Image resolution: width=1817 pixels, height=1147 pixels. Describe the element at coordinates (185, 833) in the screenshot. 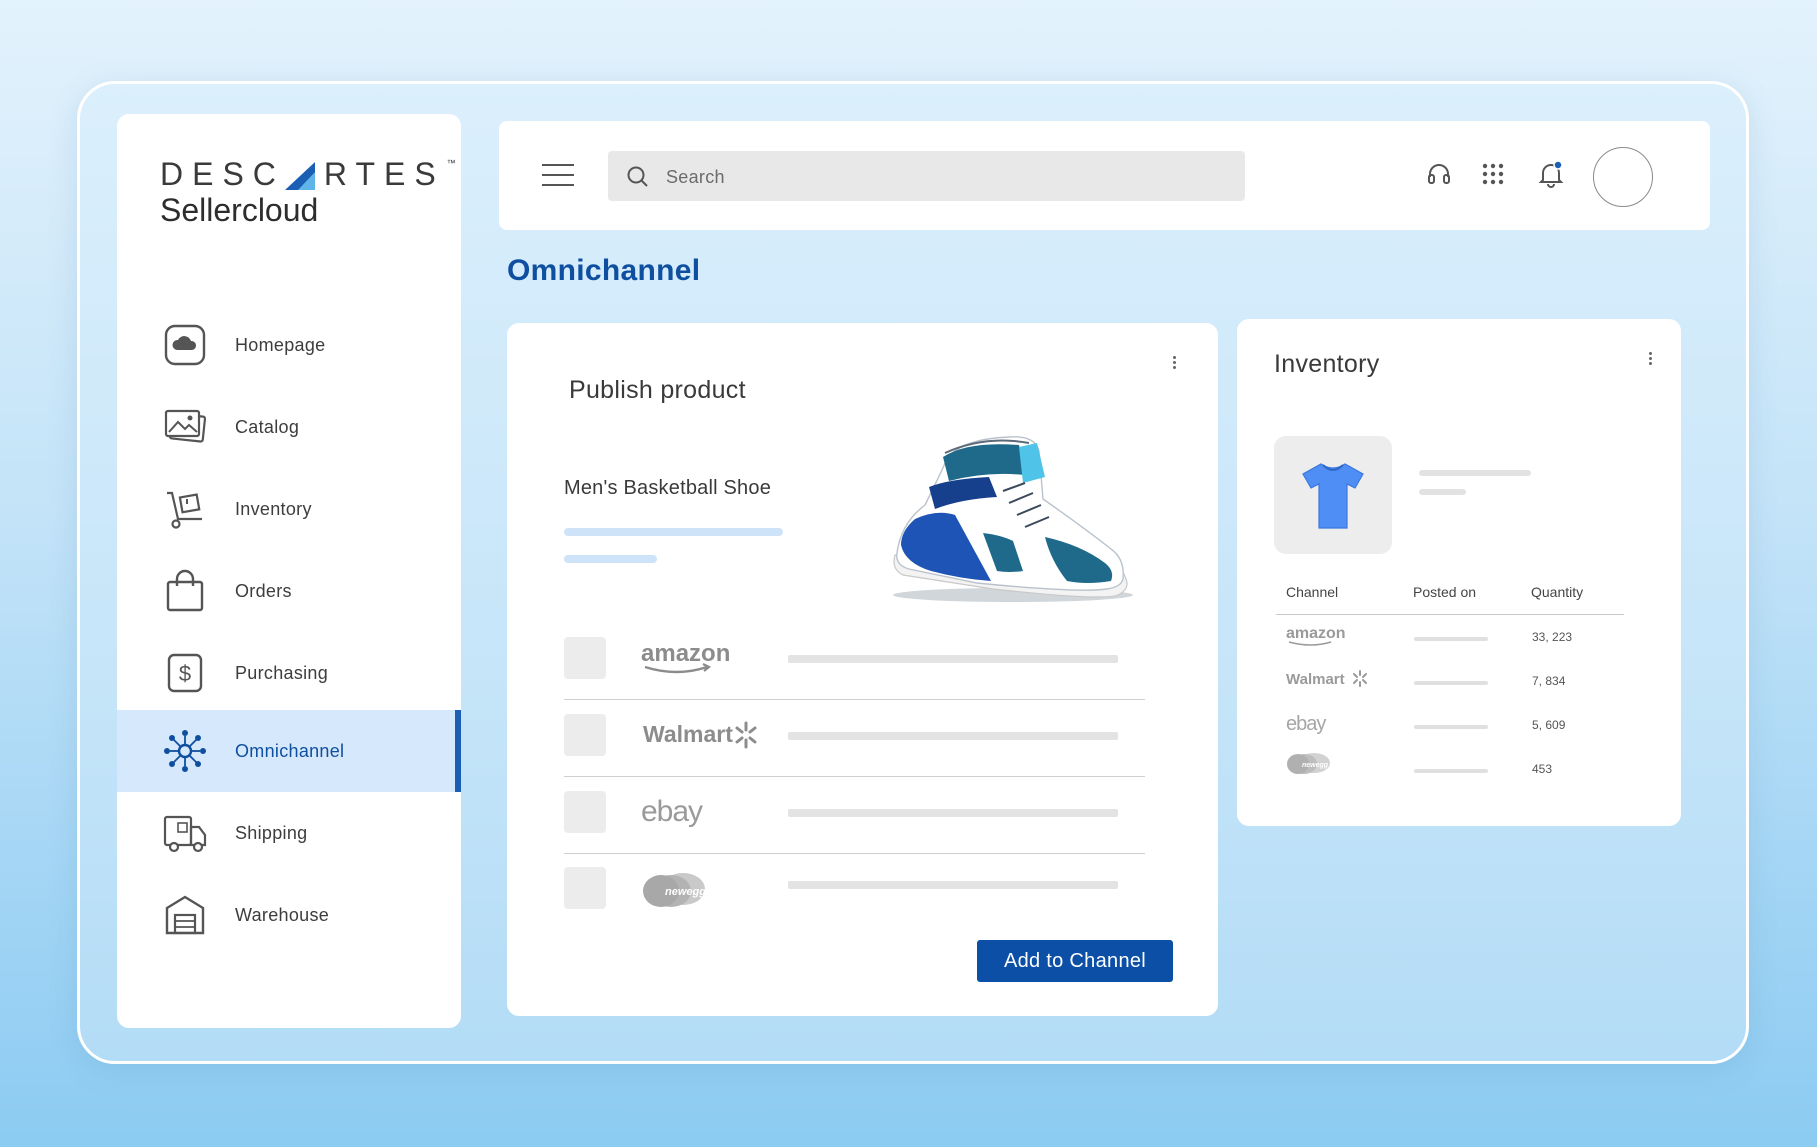

I see `truck-icon` at that location.